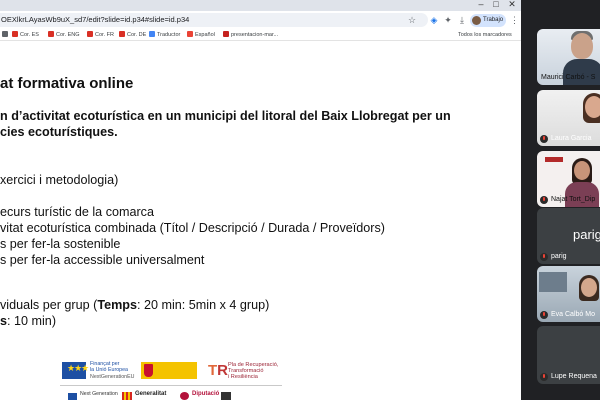 The height and width of the screenshot is (400, 600). I want to click on extension-icon: ✦, so click(448, 20).